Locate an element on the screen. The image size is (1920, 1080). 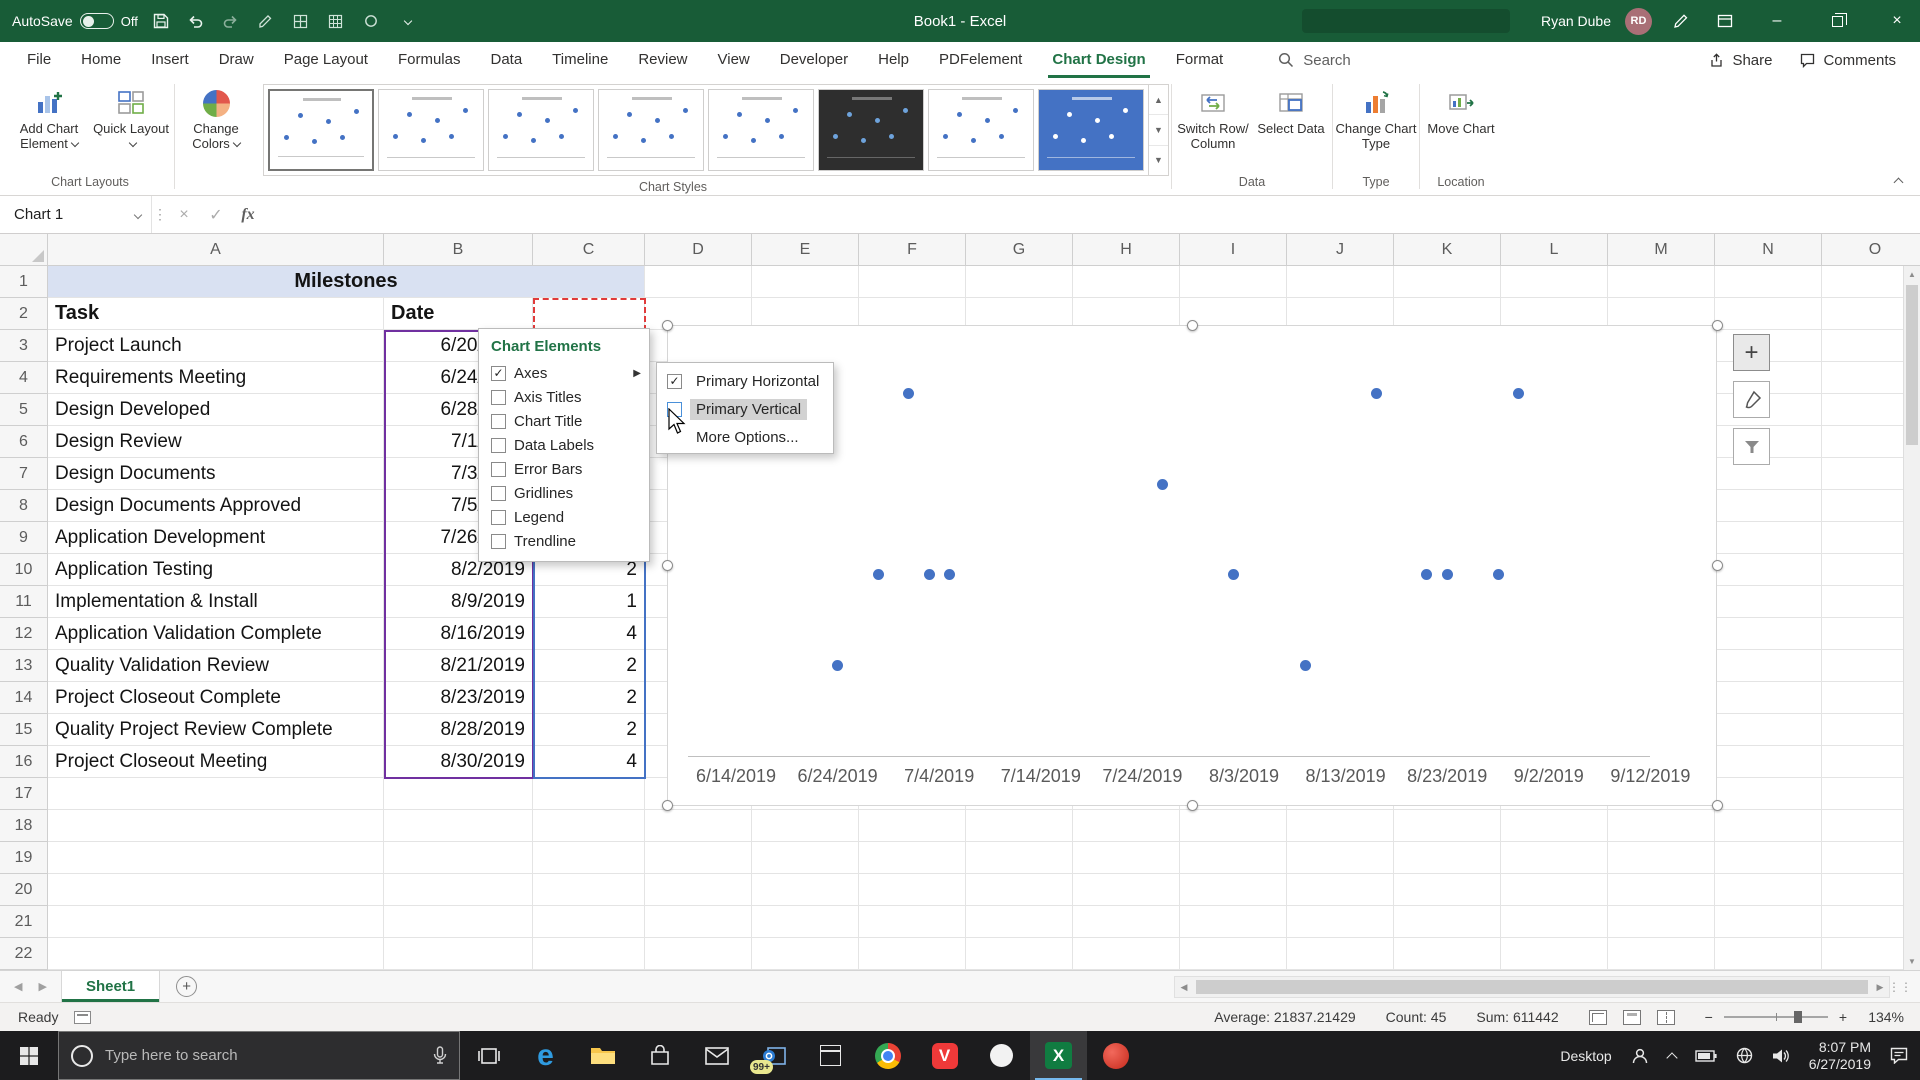
row-header-14: 14 is located at coordinates (24, 698).